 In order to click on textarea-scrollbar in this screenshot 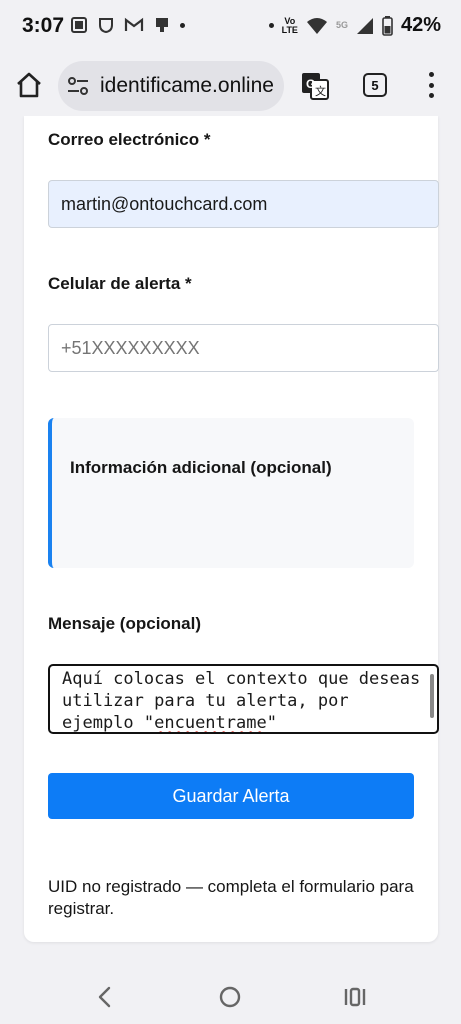, I will do `click(432, 696)`.